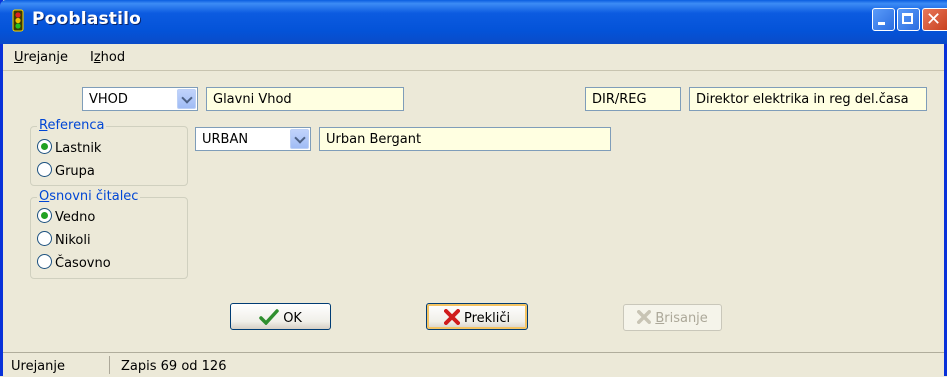  I want to click on entrance-name-field: Glavni Vhod, so click(305, 99).